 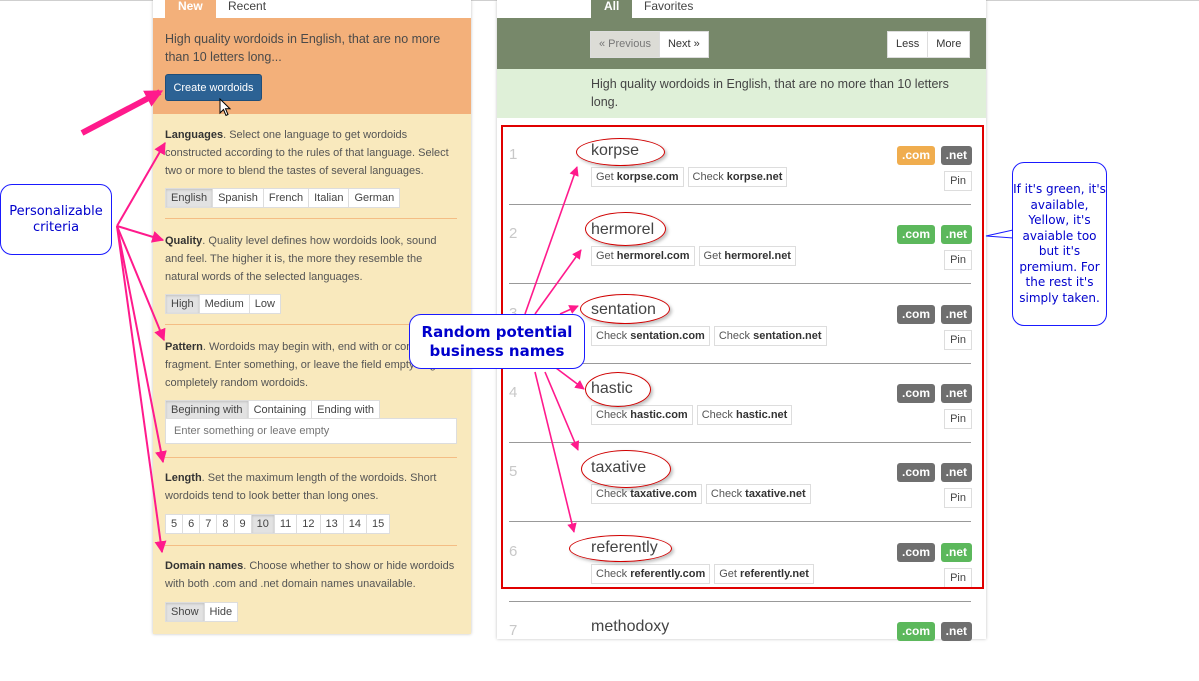 I want to click on less-button: Less, so click(x=908, y=44).